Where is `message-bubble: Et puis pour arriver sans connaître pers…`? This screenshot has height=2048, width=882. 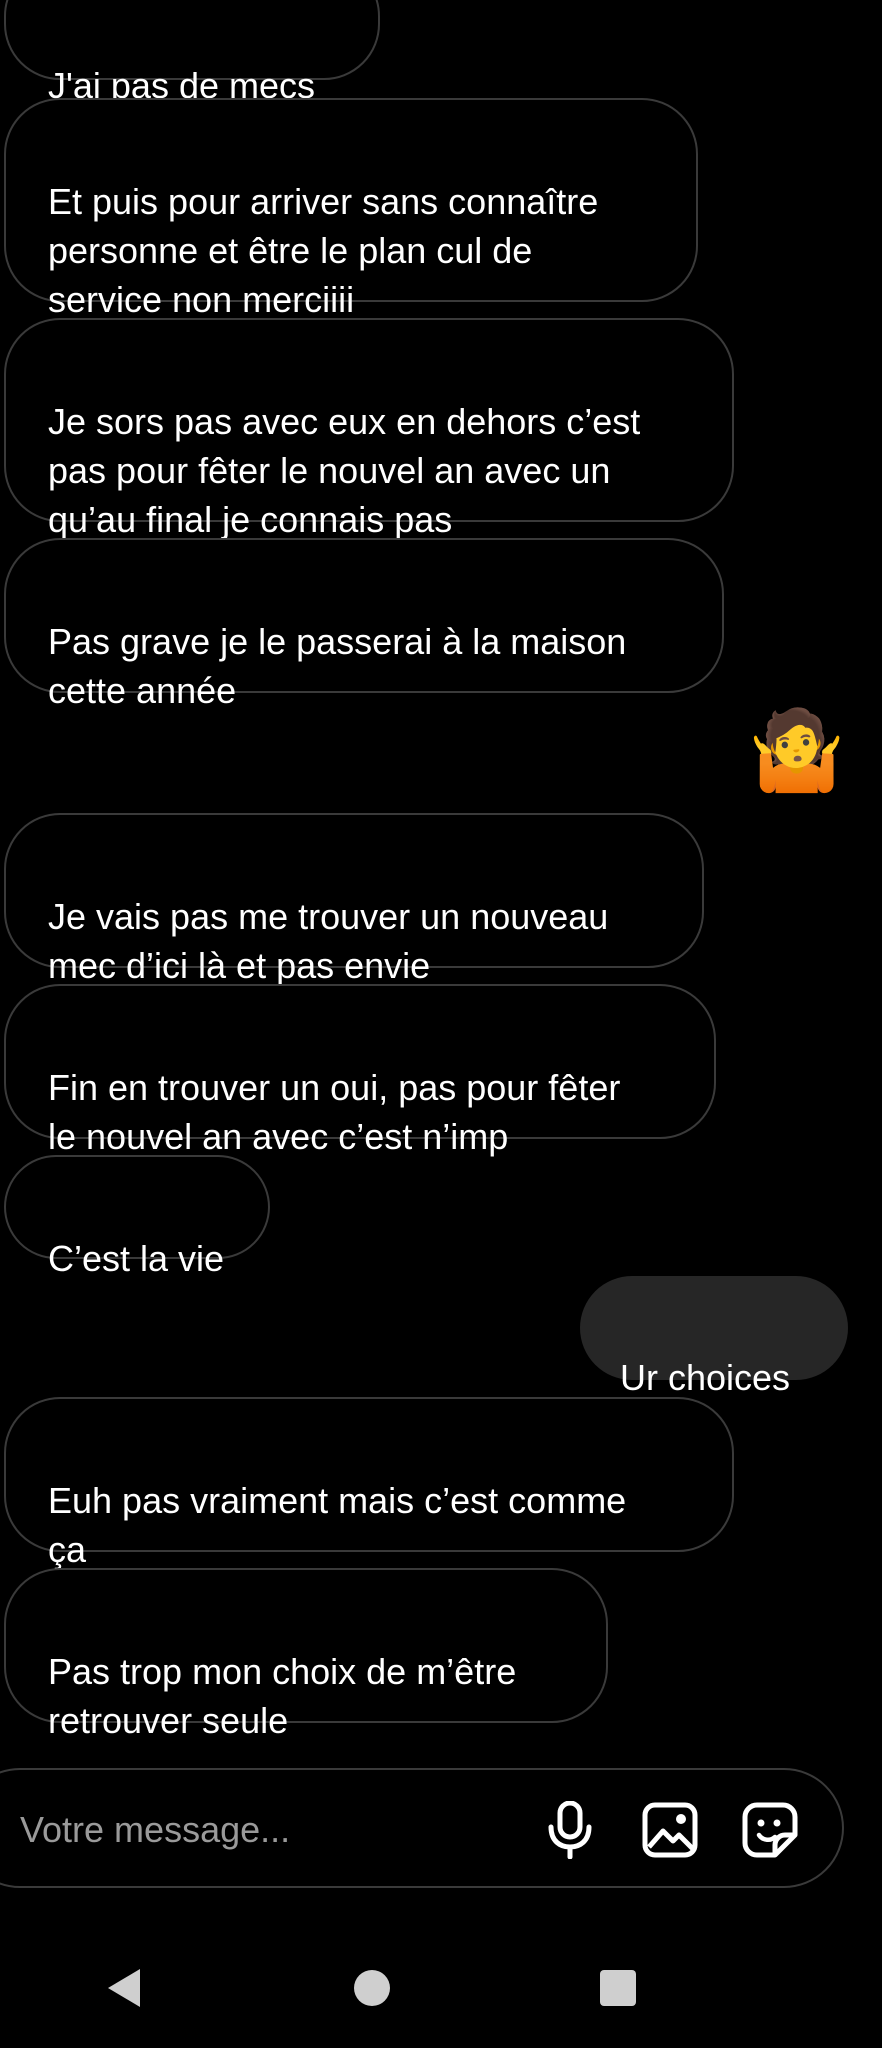 message-bubble: Et puis pour arriver sans connaître pers… is located at coordinates (351, 209).